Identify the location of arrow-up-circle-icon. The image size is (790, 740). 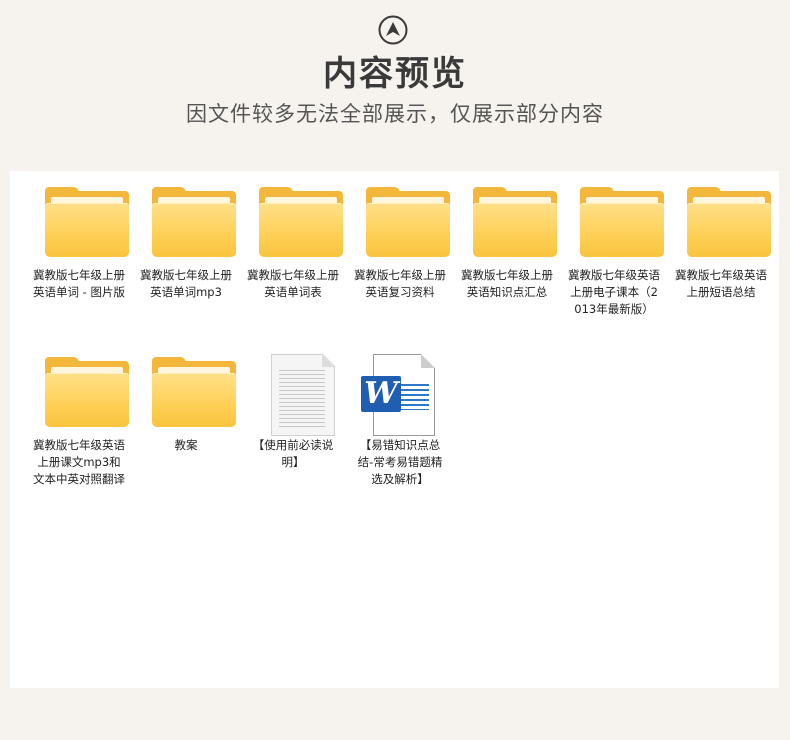
(393, 30).